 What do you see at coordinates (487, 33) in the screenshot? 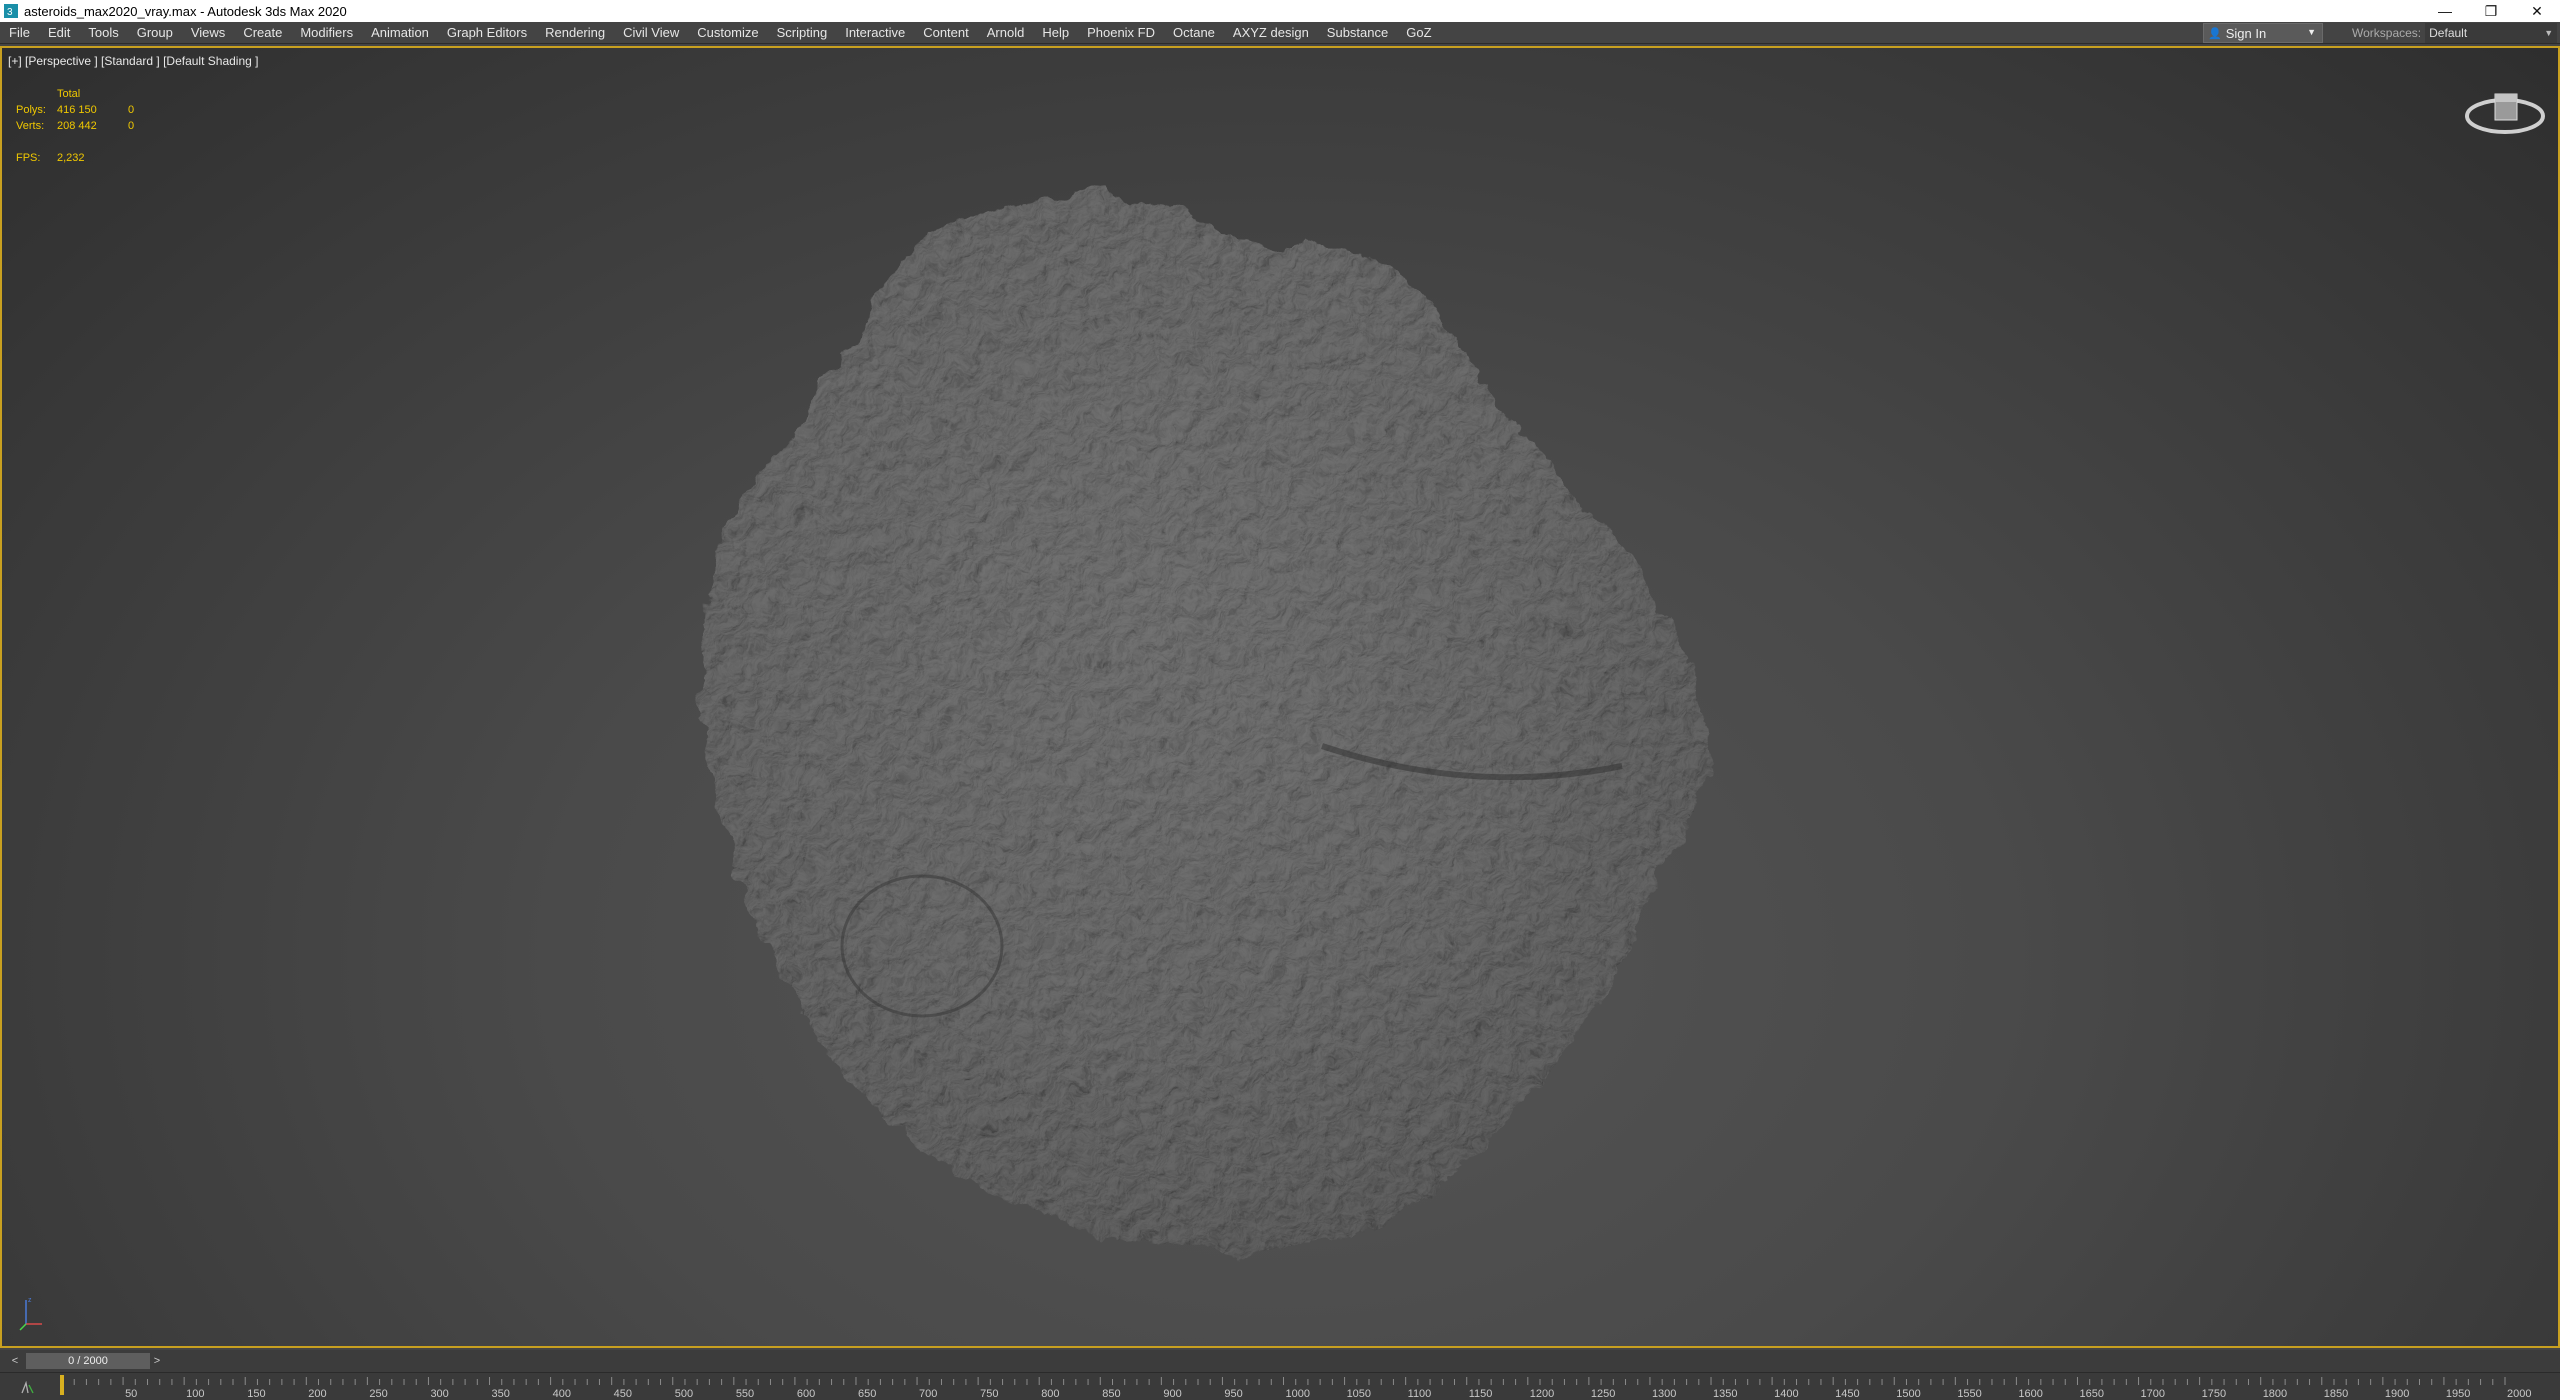
I see `menu-graph-editors: Graph Editors` at bounding box center [487, 33].